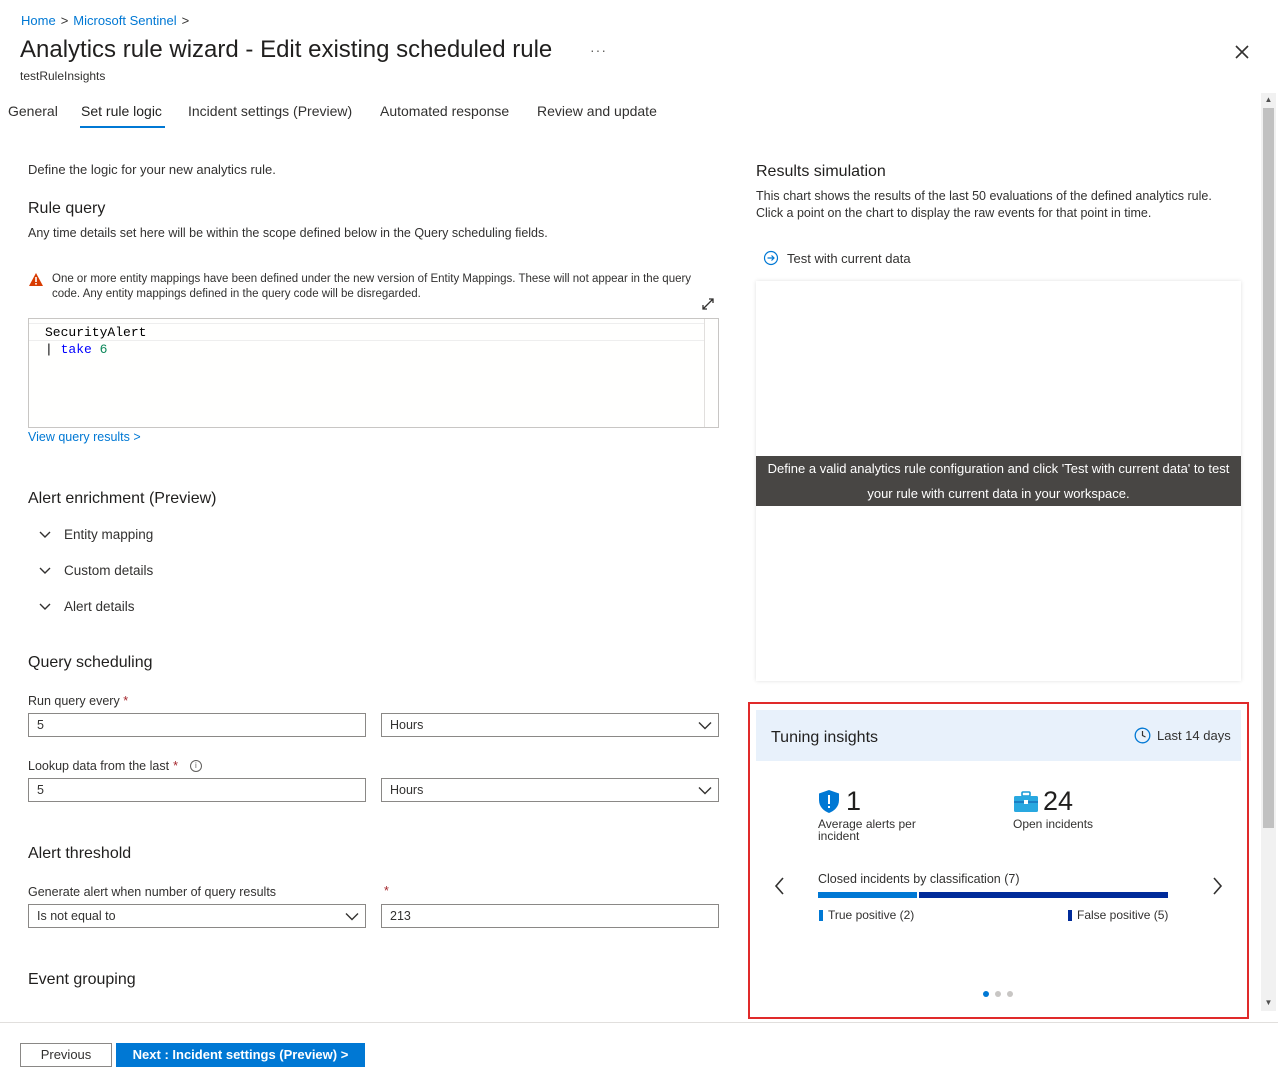 The image size is (1278, 1088). Describe the element at coordinates (38, 20) in the screenshot. I see `breadcrumb-home-link: Home` at that location.